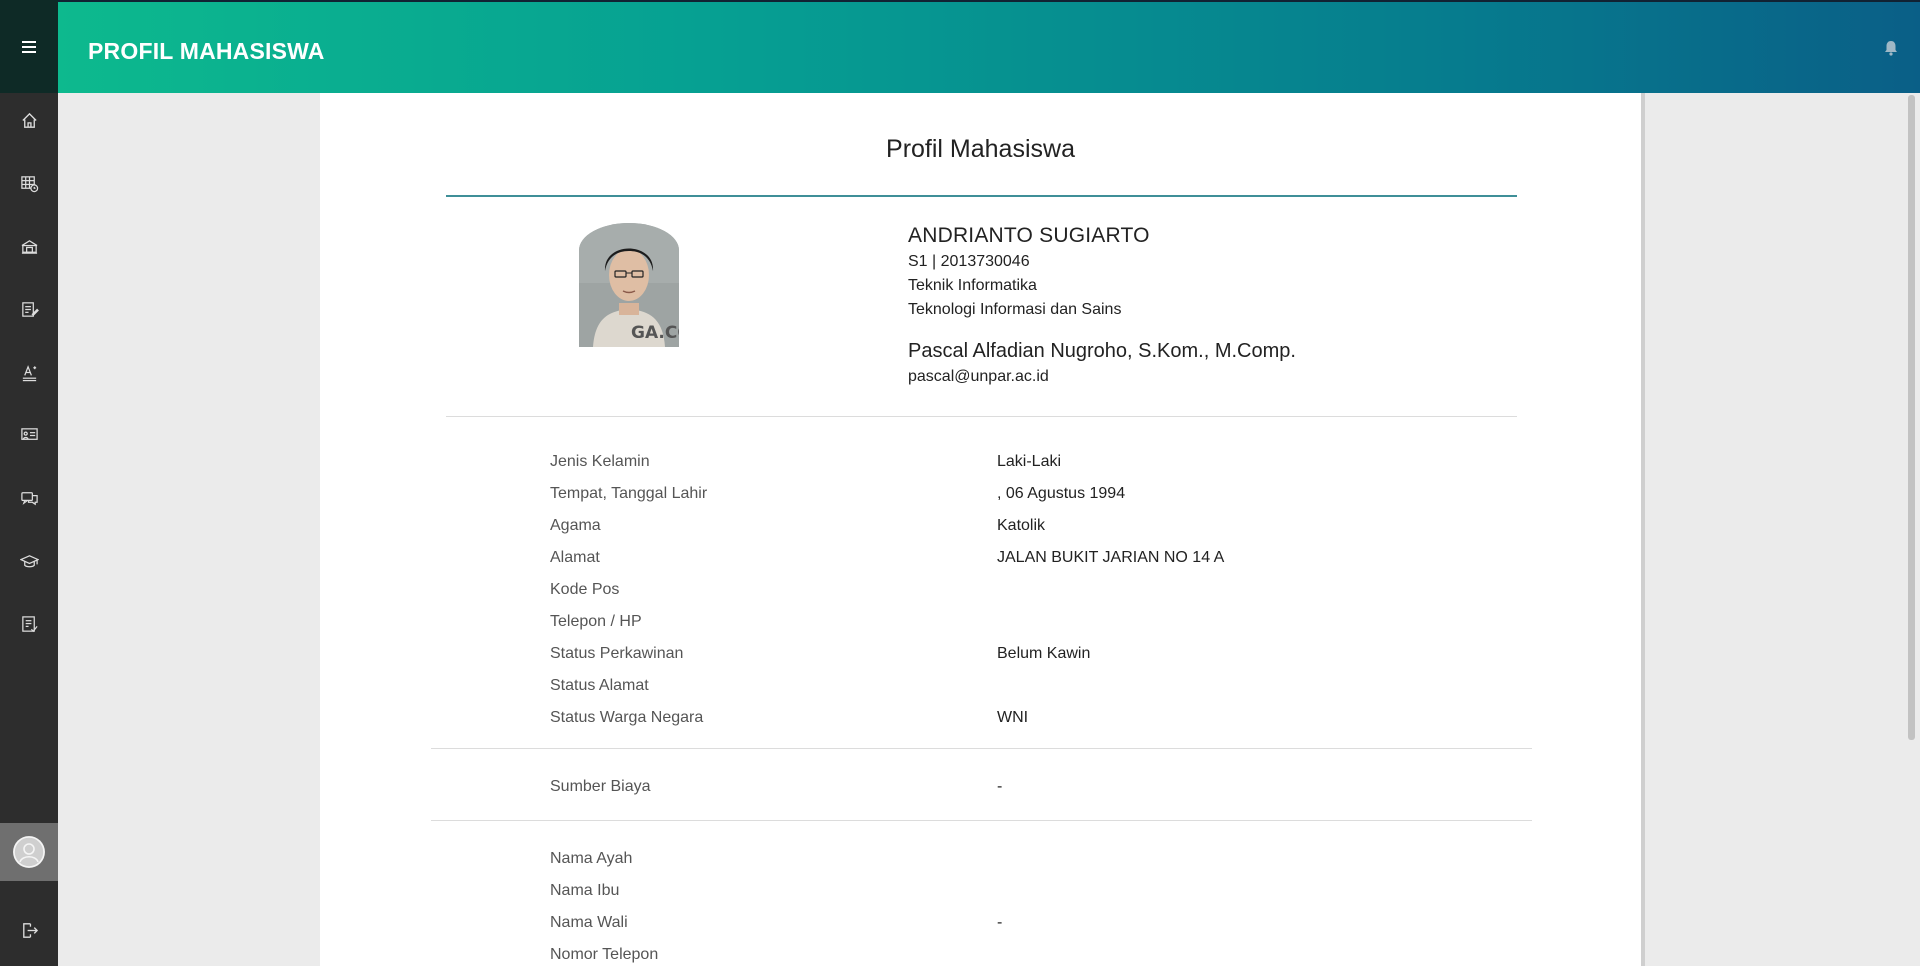 The image size is (1920, 966). I want to click on field-value: WNI, so click(1013, 717).